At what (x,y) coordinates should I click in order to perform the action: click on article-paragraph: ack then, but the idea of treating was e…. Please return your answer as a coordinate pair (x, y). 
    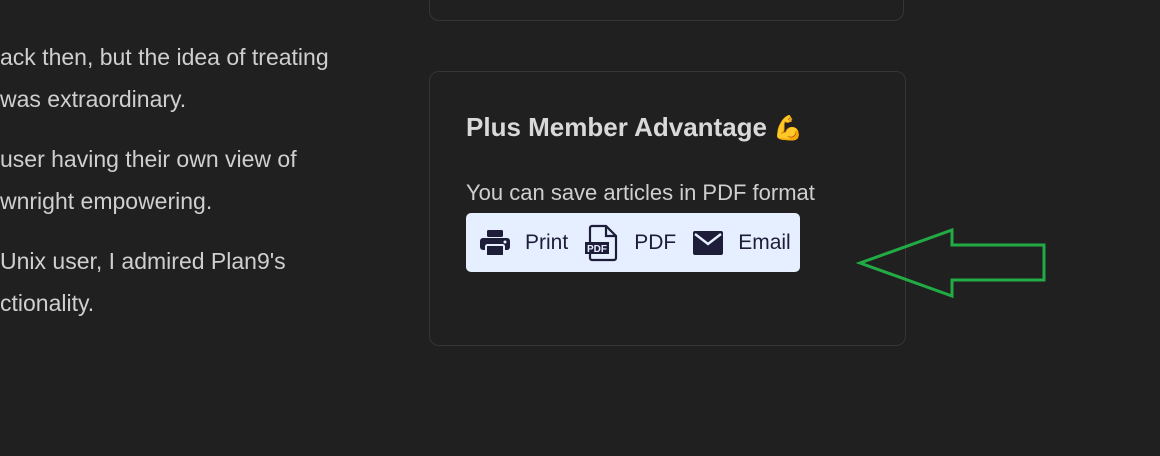
    Looking at the image, I should click on (205, 78).